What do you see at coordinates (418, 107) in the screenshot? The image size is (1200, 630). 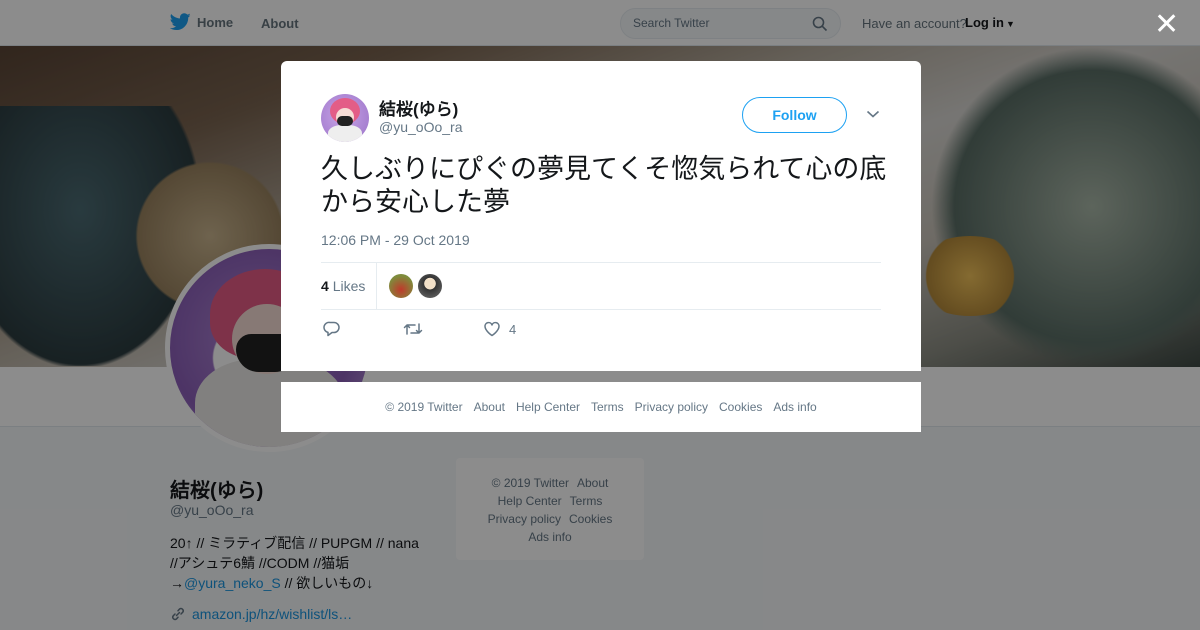 I see `tweet-author-name: 結桜(ゆら)` at bounding box center [418, 107].